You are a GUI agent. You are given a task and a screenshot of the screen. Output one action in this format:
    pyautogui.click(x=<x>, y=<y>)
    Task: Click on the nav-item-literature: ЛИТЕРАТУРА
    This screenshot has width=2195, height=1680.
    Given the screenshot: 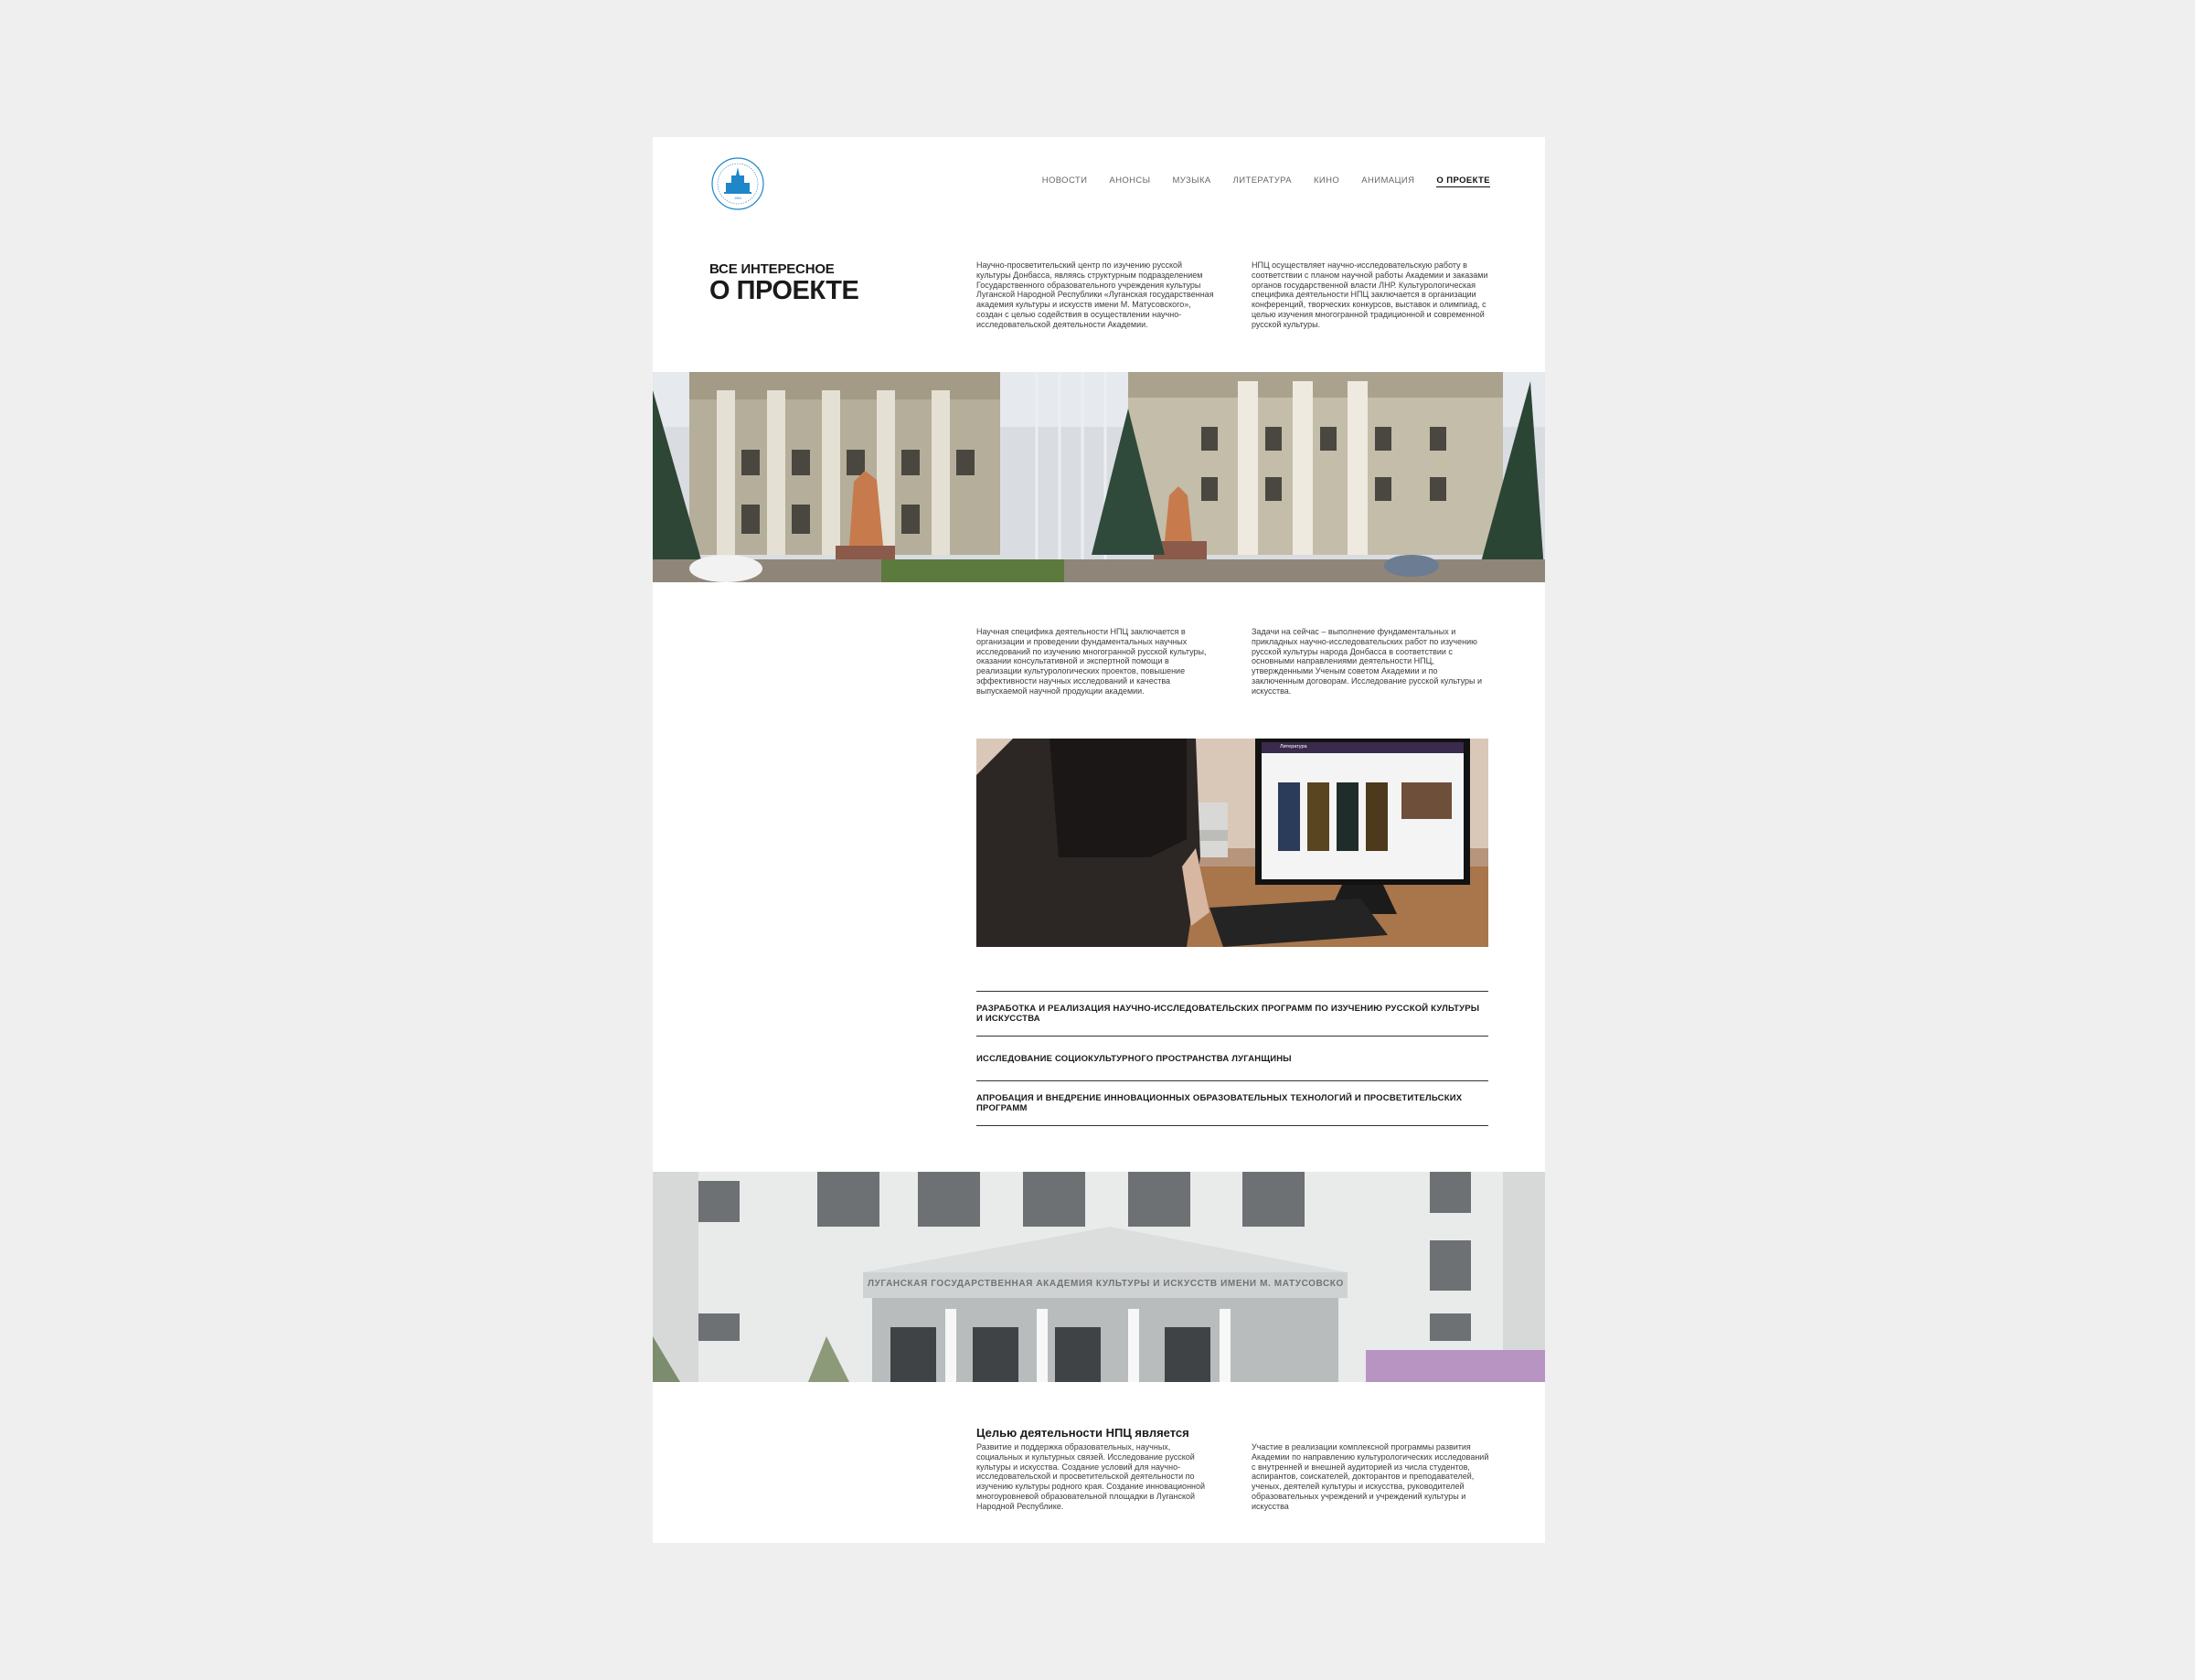 What is the action you would take?
    pyautogui.click(x=1262, y=181)
    